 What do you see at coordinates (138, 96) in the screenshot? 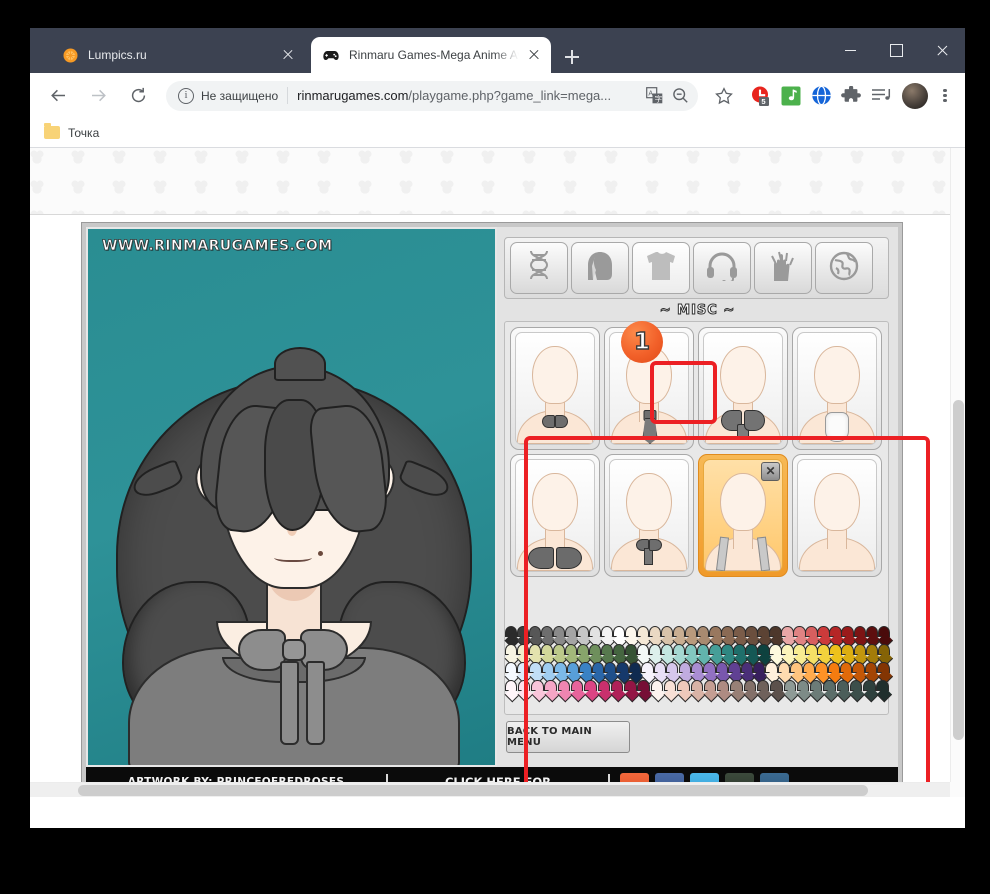
I see `reload-button` at bounding box center [138, 96].